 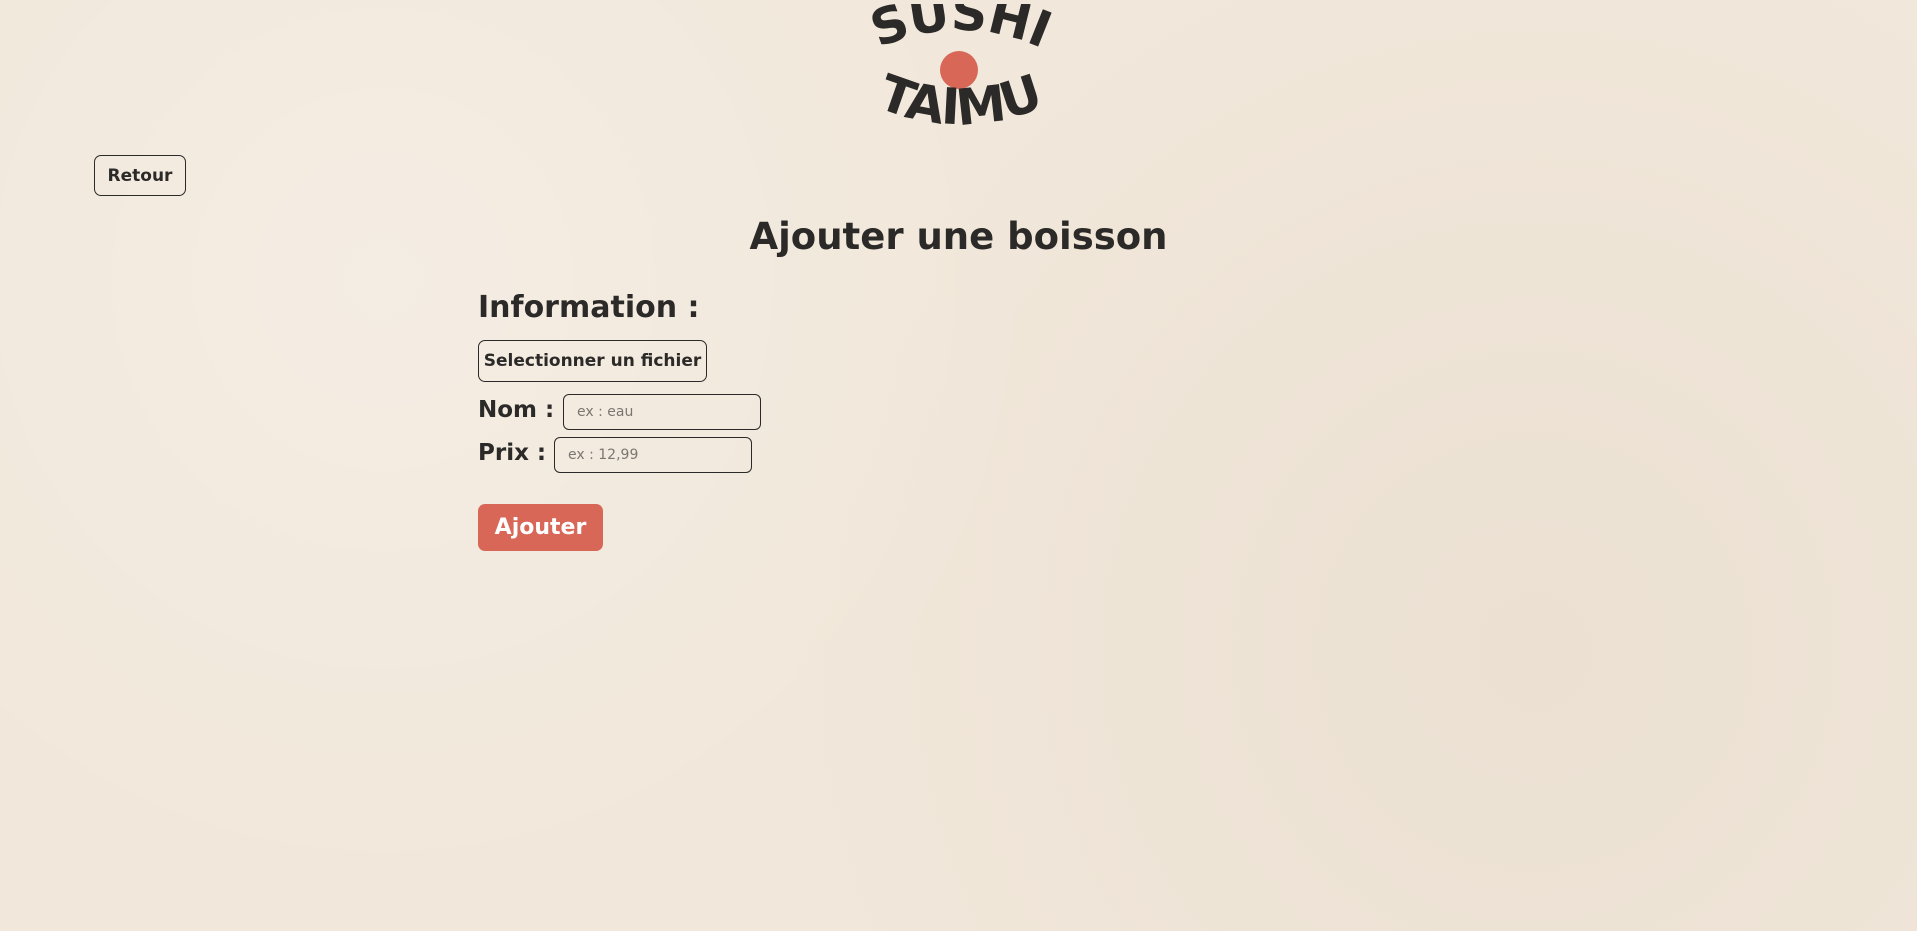 I want to click on information-heading: Information :, so click(x=589, y=307).